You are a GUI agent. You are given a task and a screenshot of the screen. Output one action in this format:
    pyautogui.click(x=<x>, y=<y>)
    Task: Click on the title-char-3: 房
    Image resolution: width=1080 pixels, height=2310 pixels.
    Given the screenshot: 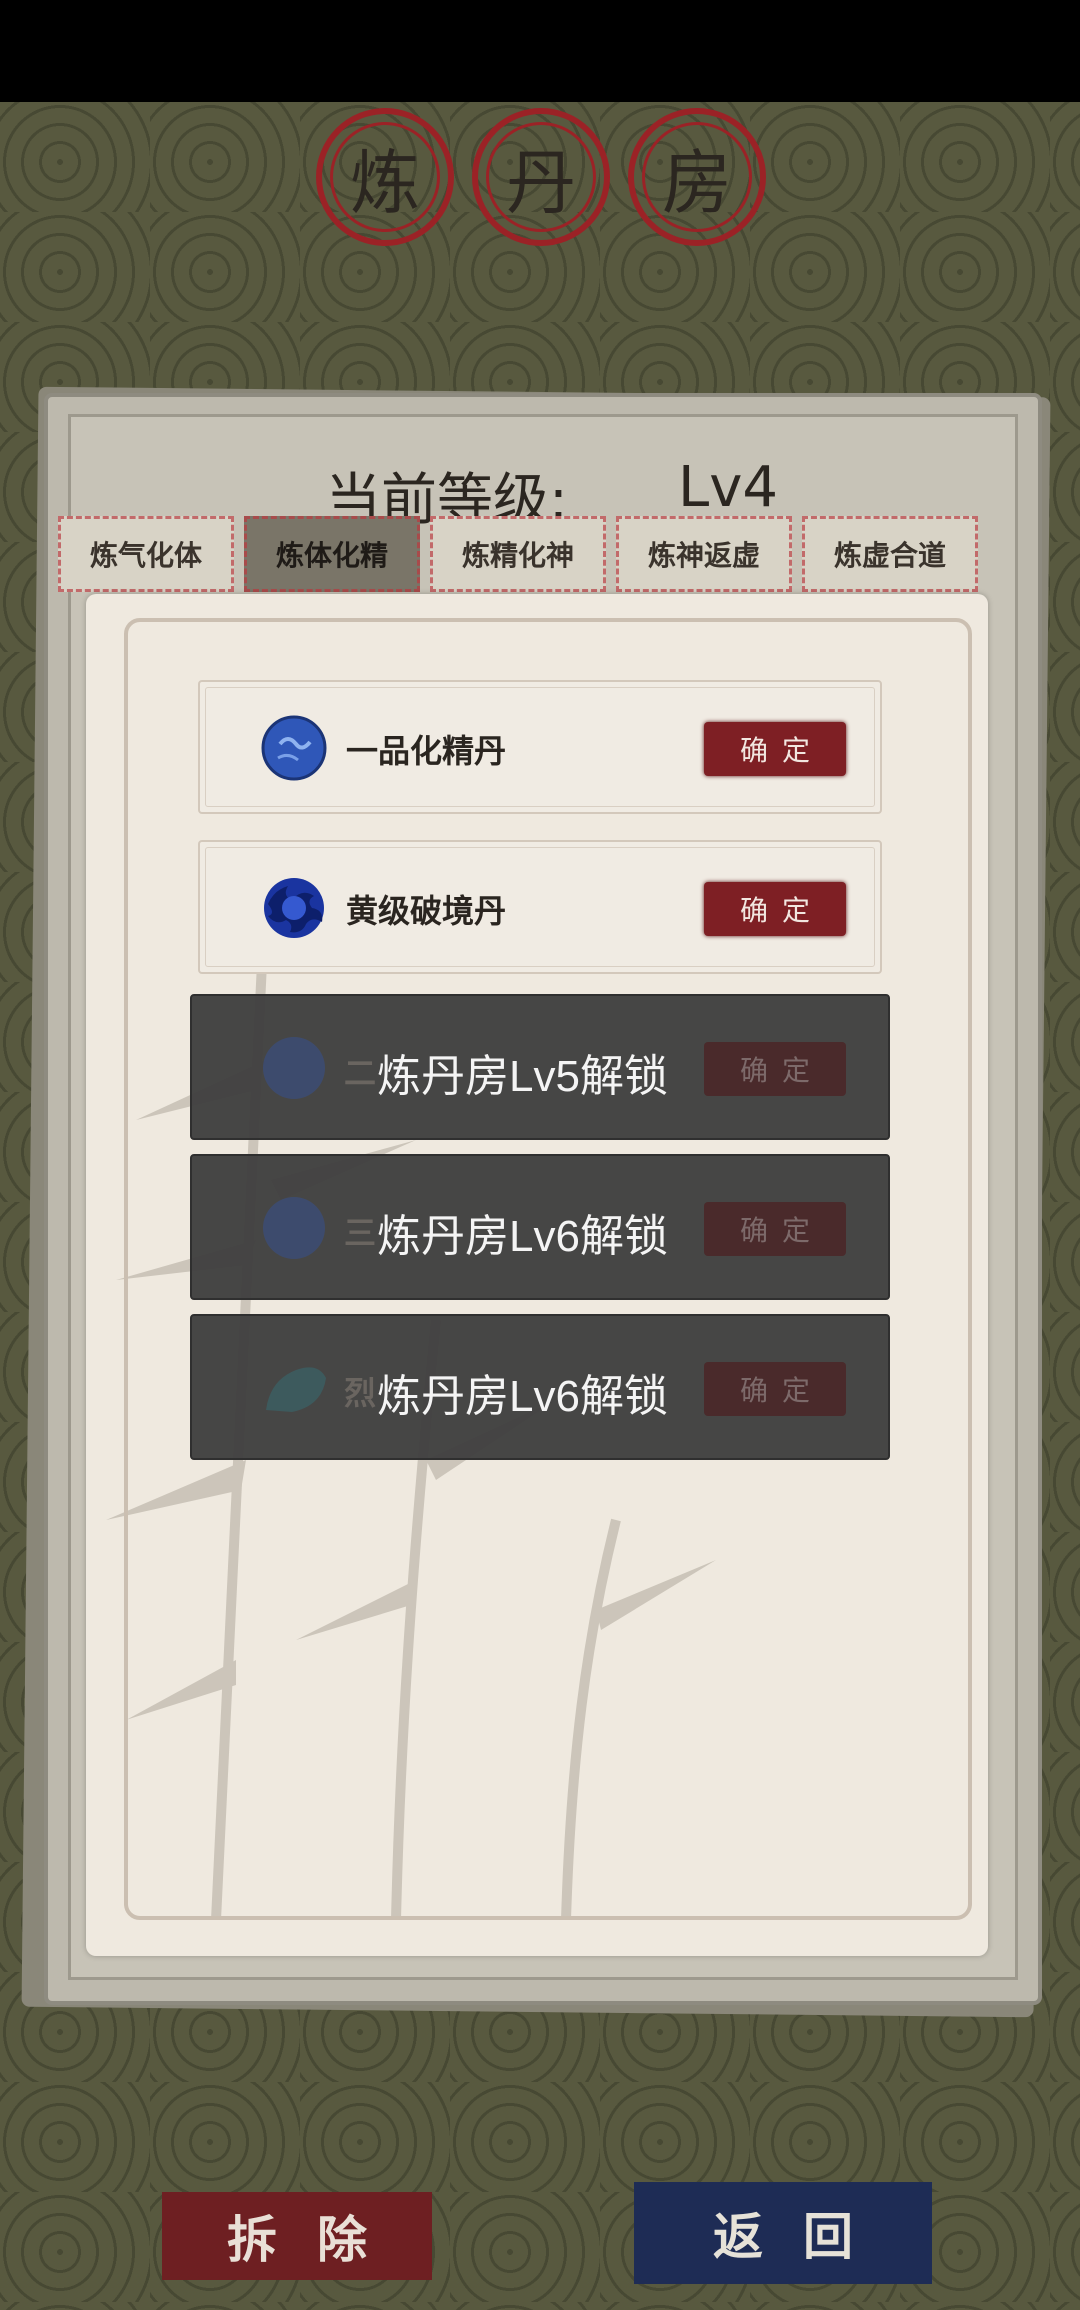 What is the action you would take?
    pyautogui.click(x=697, y=182)
    